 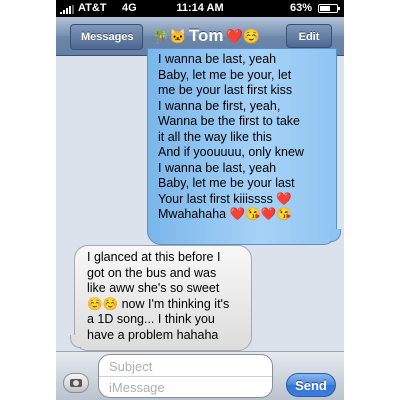 I want to click on send-button: Send, so click(x=311, y=385).